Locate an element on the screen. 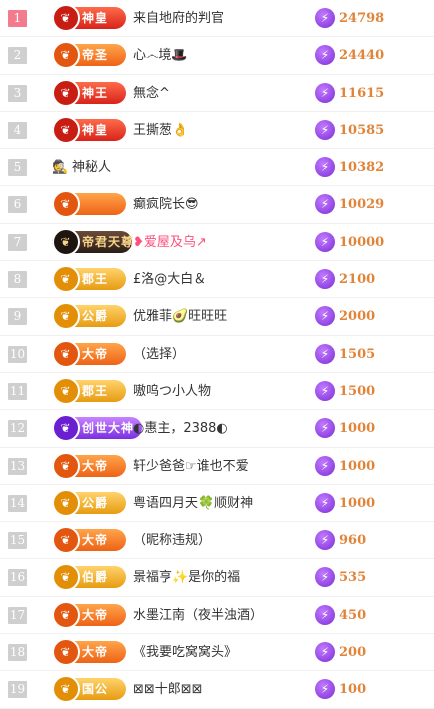 The height and width of the screenshot is (709, 434). user-name: 神秘人 is located at coordinates (91, 167).